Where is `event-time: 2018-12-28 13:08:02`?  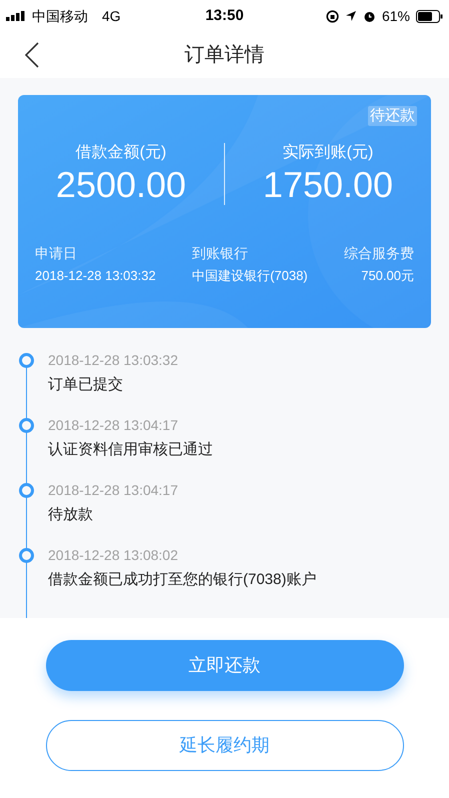
event-time: 2018-12-28 13:08:02 is located at coordinates (113, 555).